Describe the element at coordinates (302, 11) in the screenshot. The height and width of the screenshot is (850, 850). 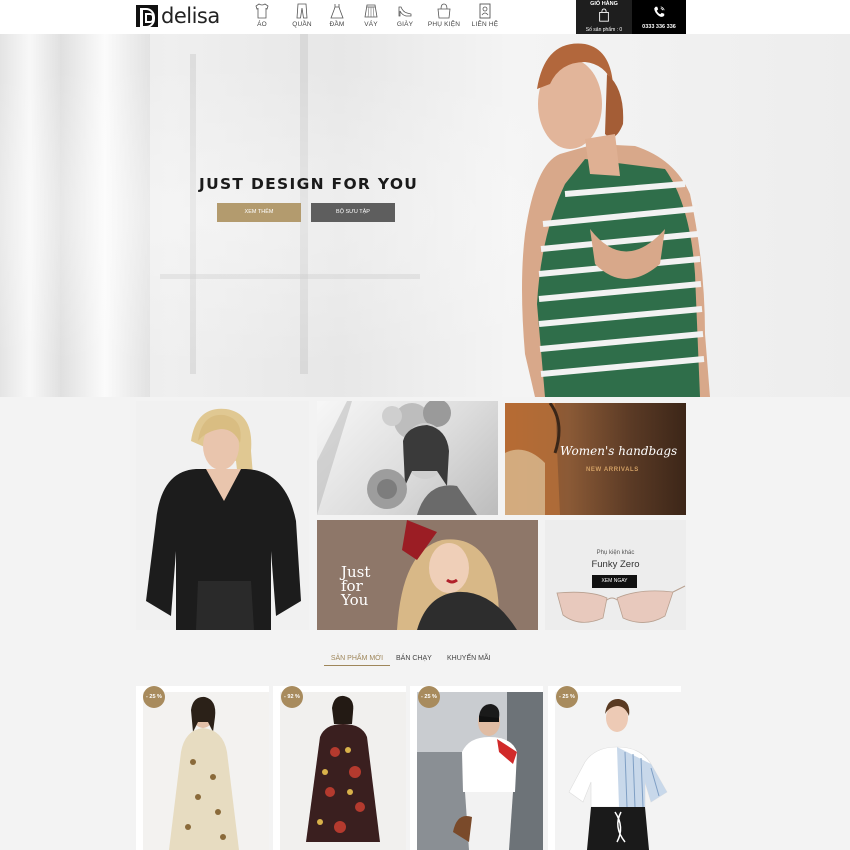
I see `pants-icon` at that location.